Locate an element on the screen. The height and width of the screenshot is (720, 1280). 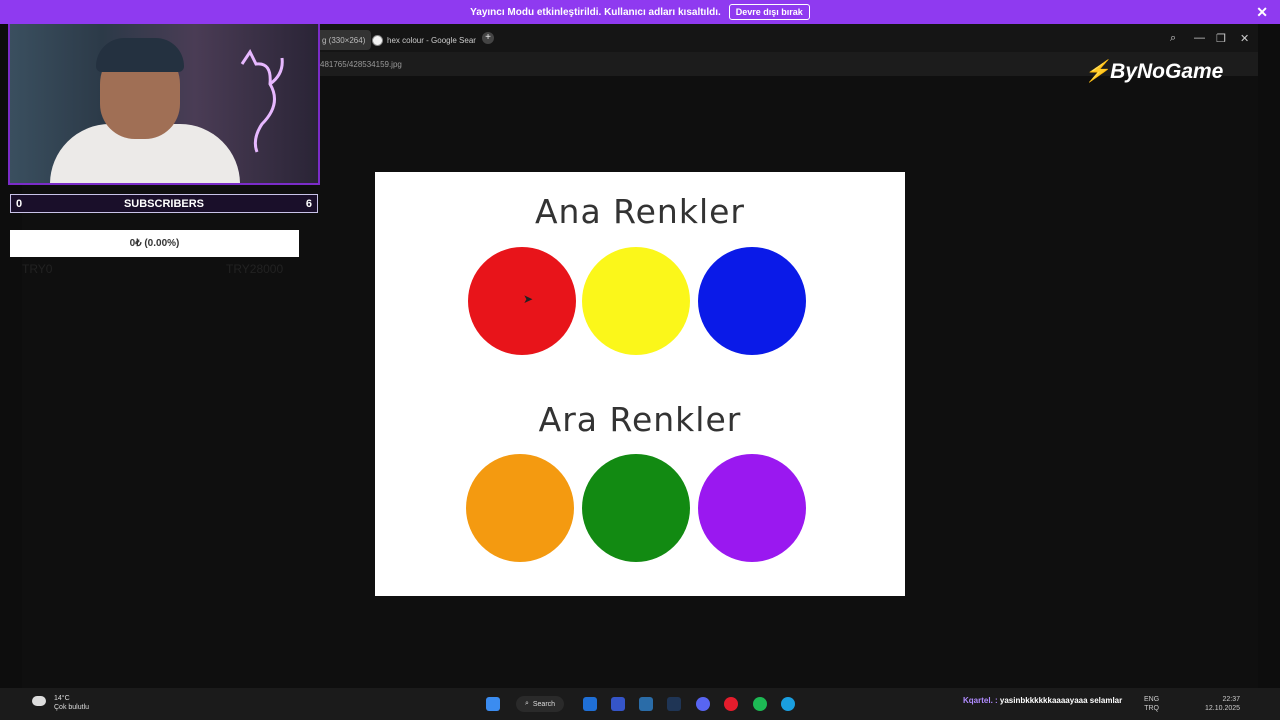
taskbar-search: ⌕ Search is located at coordinates (540, 704).